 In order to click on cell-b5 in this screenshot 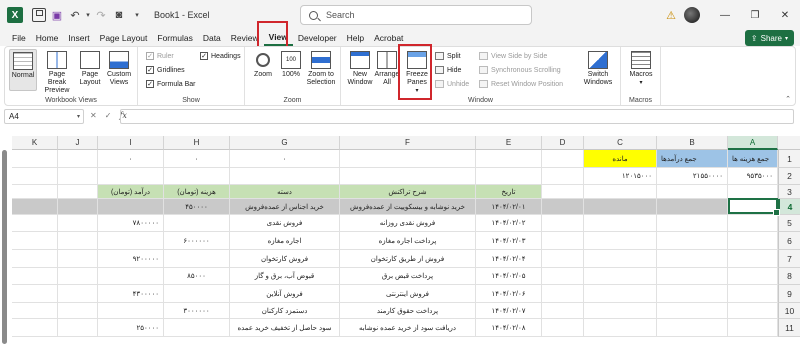, I will do `click(692, 223)`.